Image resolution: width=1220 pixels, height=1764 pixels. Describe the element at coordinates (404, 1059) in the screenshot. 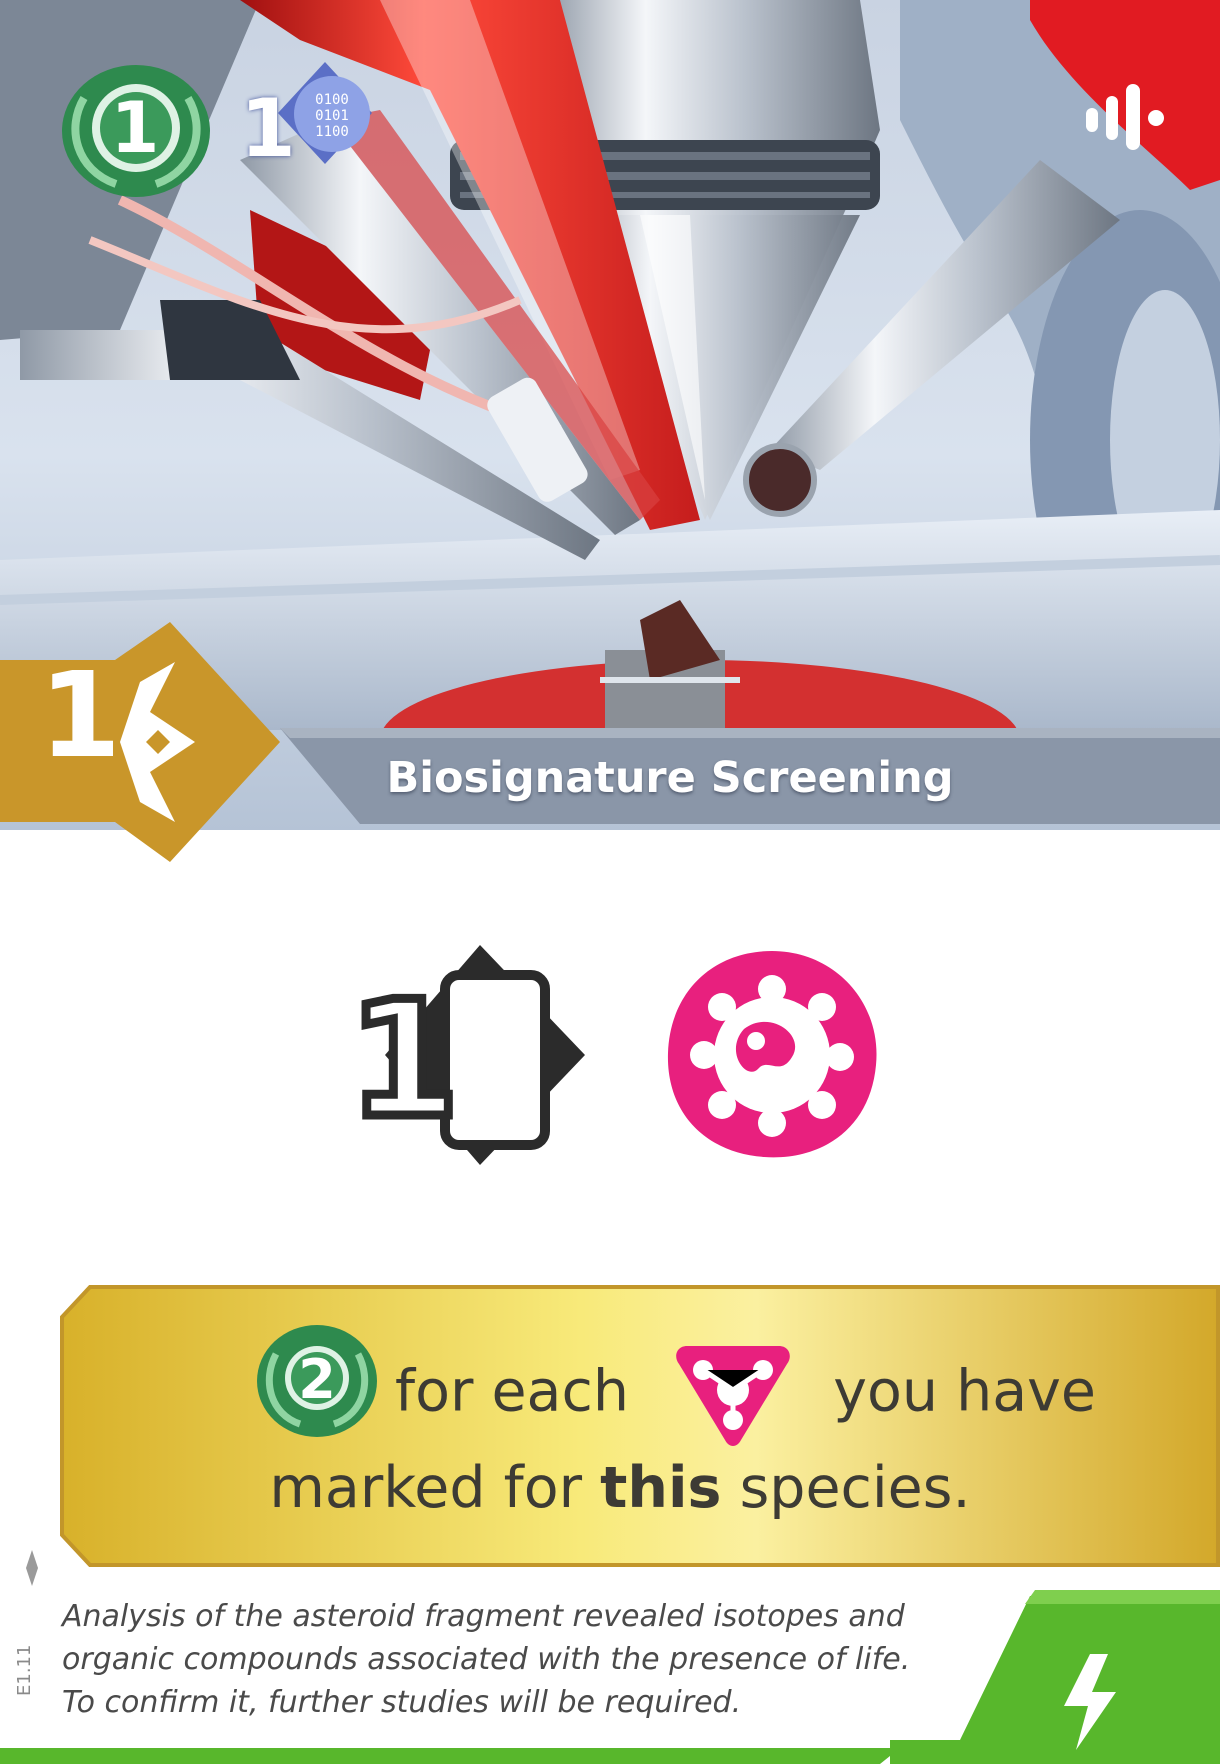

I see `card-value: 1` at that location.